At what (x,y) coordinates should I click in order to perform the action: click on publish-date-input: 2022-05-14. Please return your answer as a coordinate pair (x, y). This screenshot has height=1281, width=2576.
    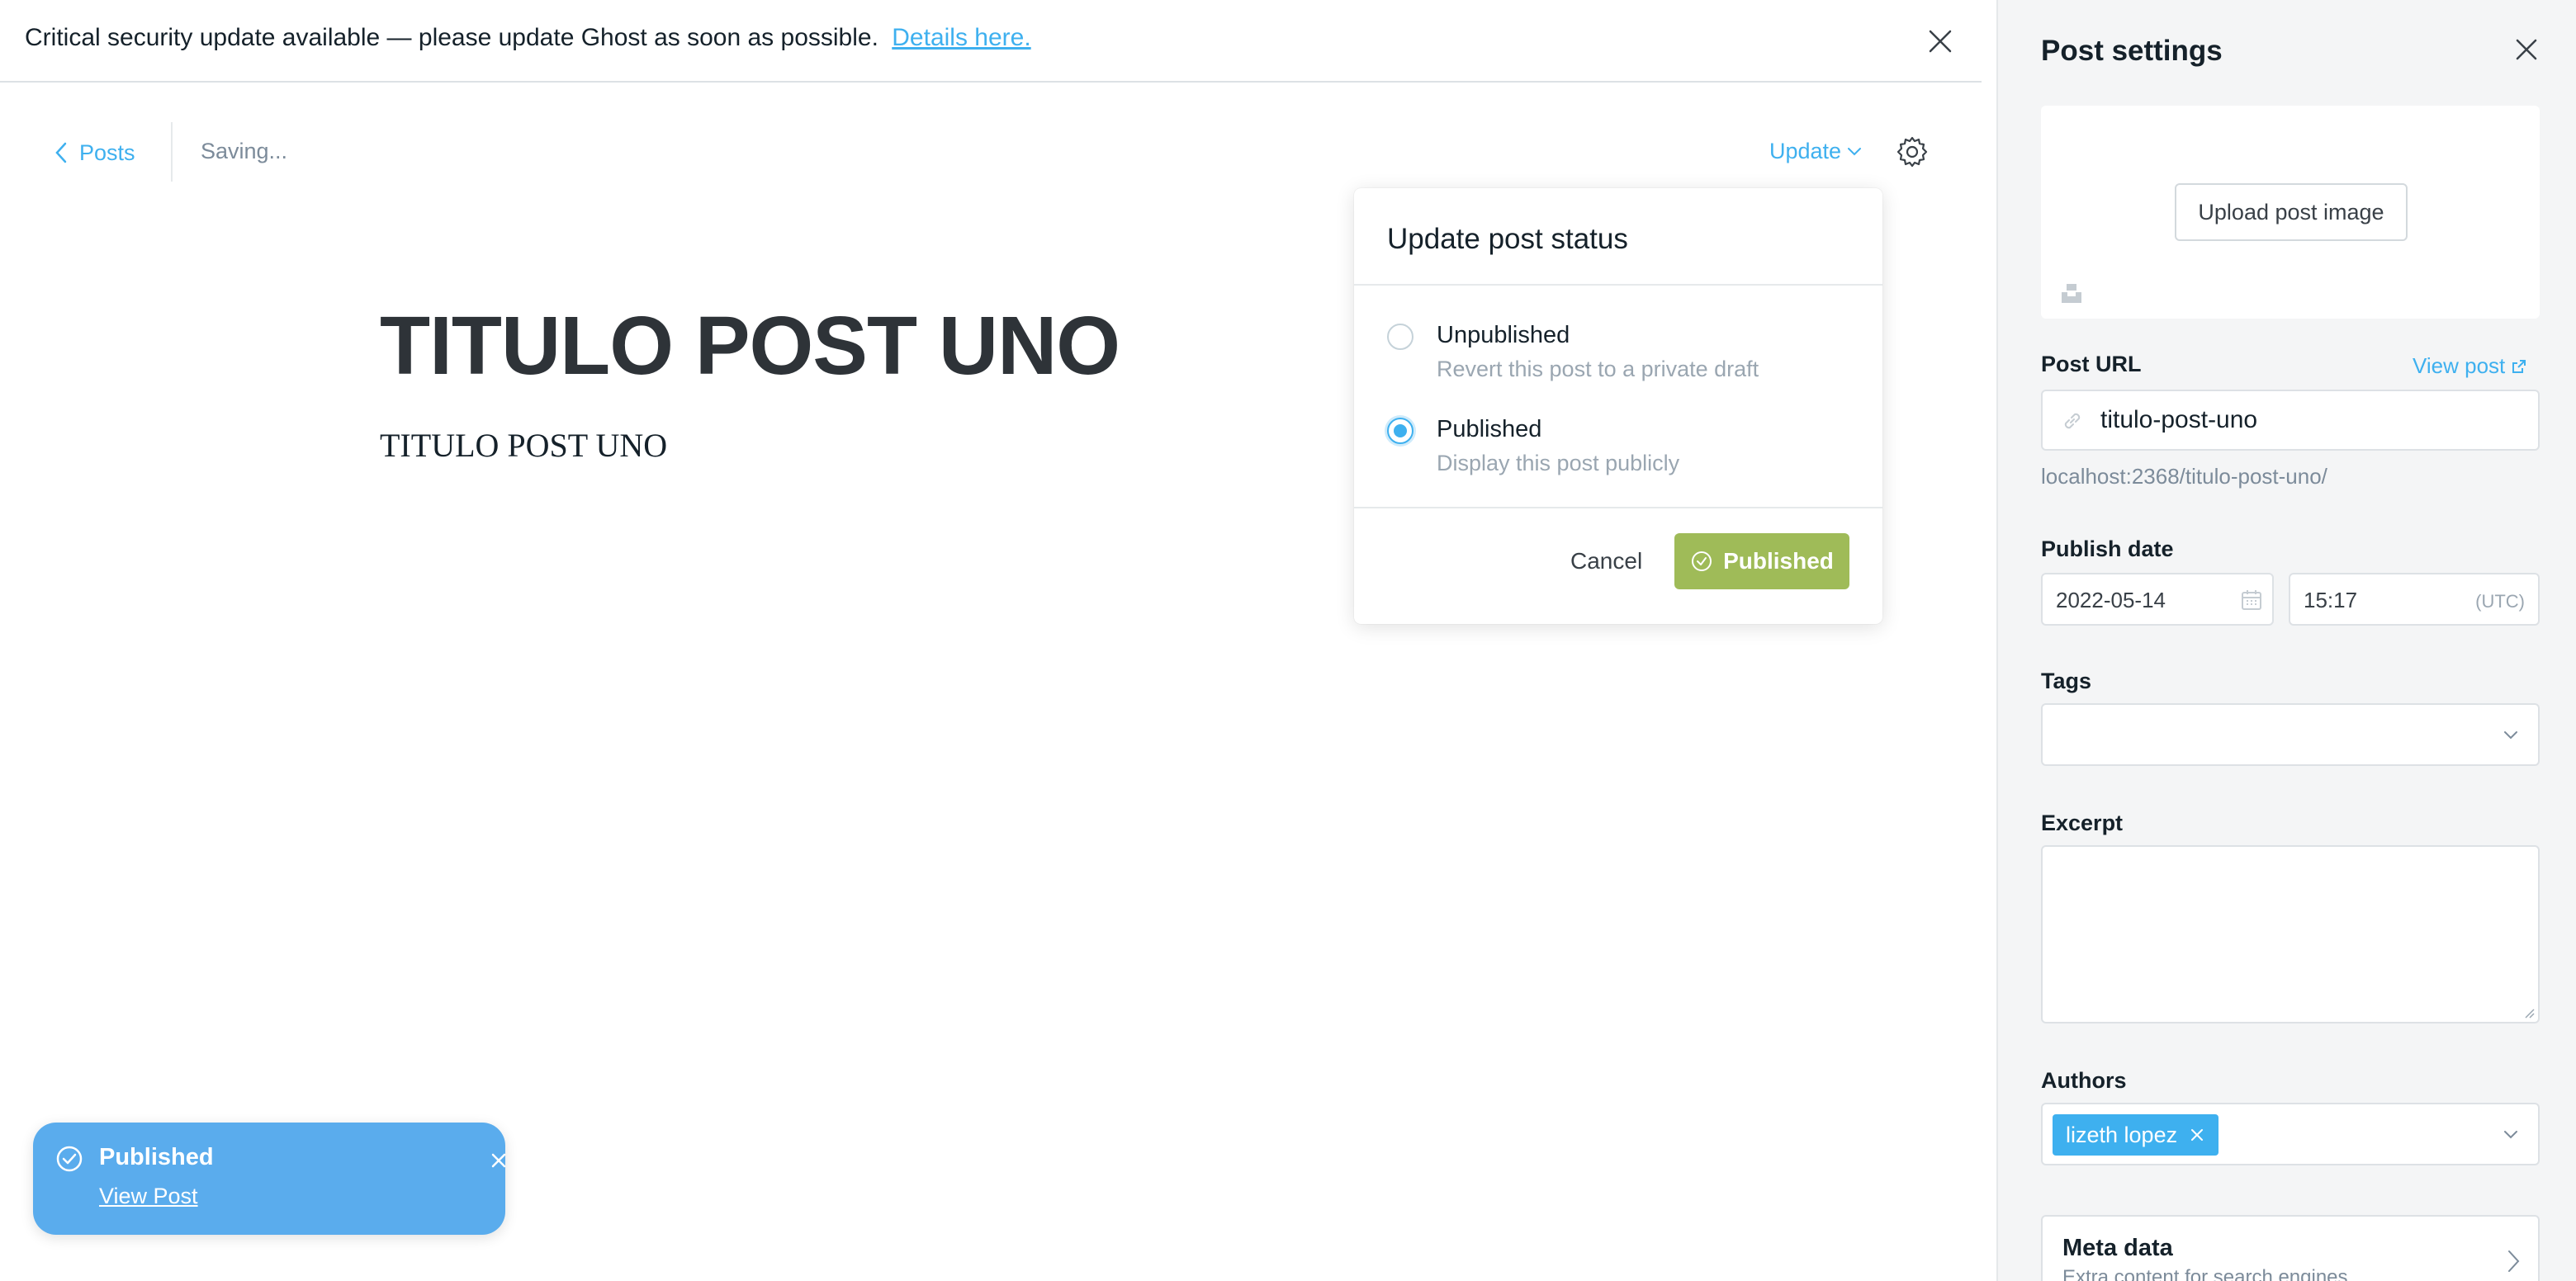
    Looking at the image, I should click on (2157, 599).